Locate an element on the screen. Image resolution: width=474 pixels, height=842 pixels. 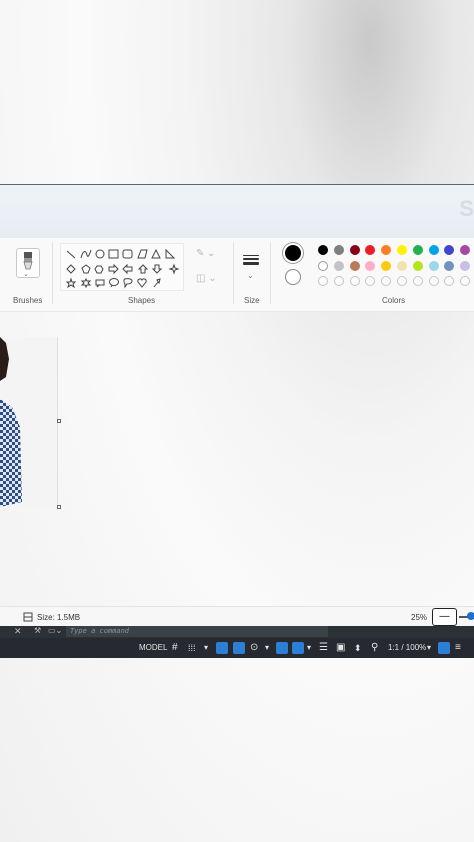
customize-icon: ≡ is located at coordinates (458, 648).